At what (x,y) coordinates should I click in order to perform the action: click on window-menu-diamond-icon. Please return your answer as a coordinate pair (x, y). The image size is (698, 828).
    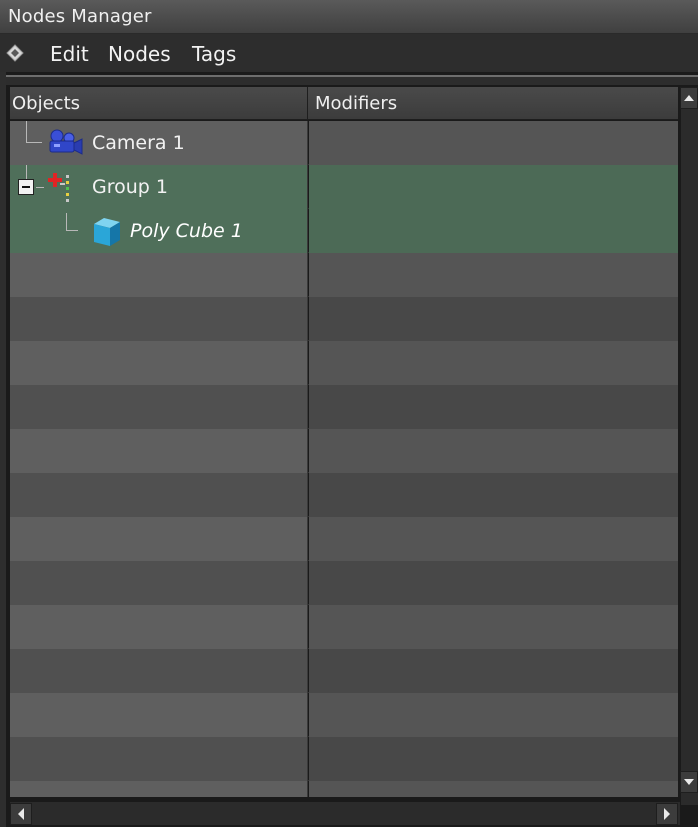
    Looking at the image, I should click on (15, 53).